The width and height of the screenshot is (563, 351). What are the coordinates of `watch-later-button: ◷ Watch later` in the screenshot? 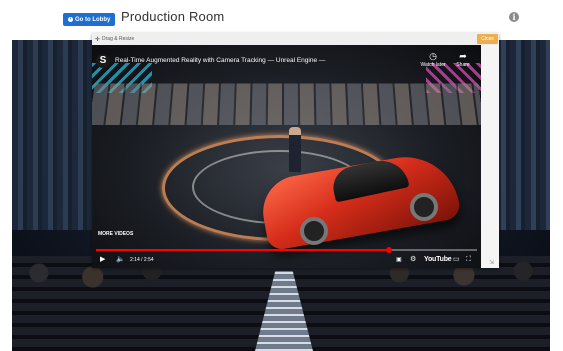 It's located at (433, 59).